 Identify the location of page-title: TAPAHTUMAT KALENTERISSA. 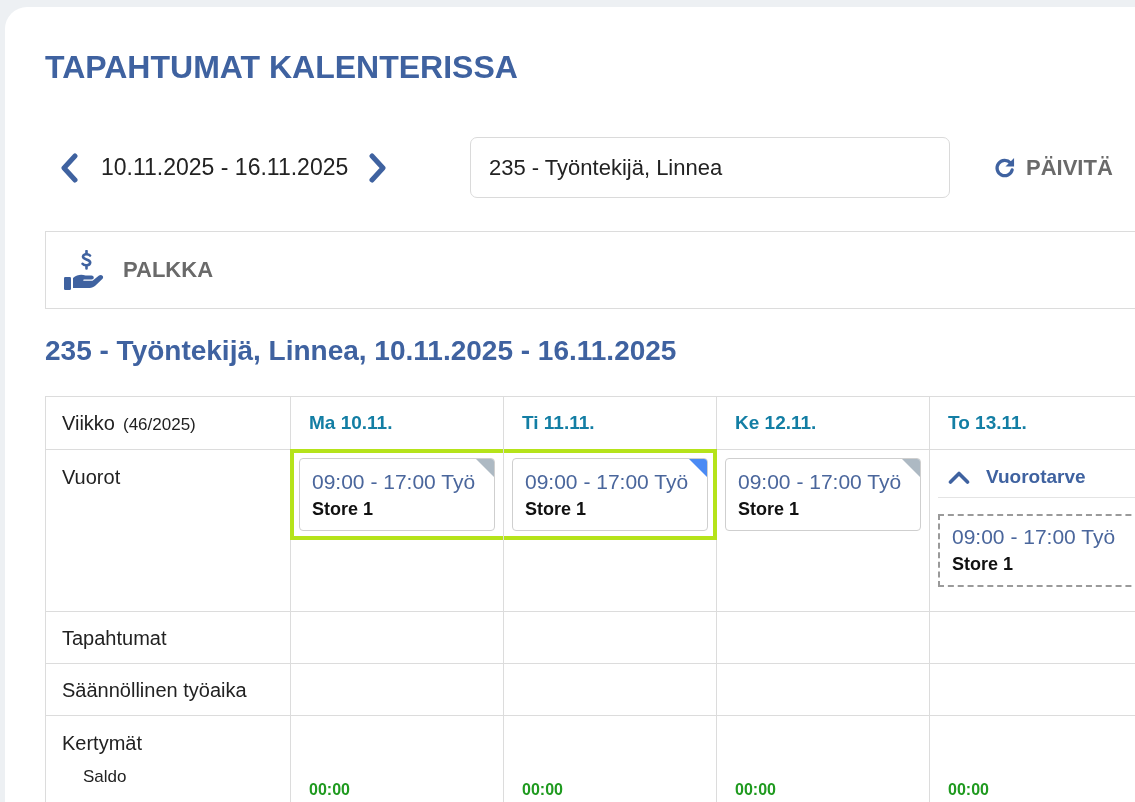
(281, 67).